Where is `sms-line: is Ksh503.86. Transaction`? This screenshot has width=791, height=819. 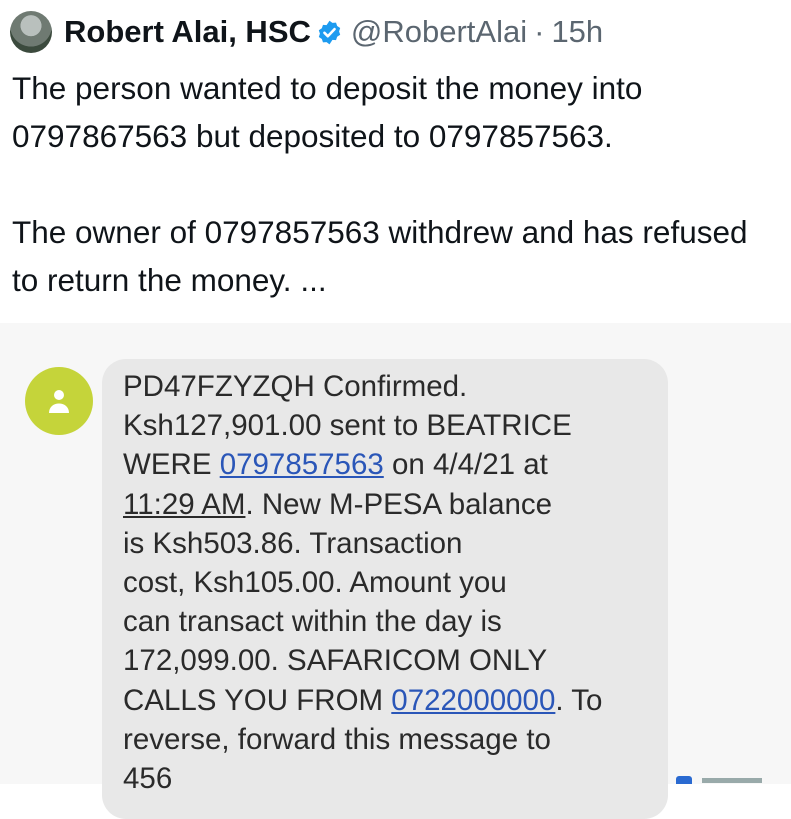
sms-line: is Ksh503.86. Transaction is located at coordinates (293, 543).